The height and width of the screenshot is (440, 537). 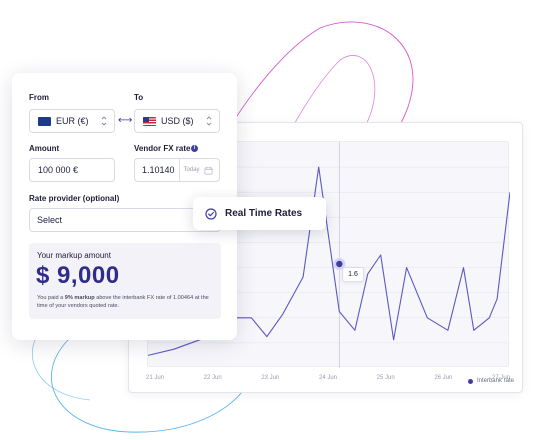 I want to click on markup-amount: $ 9,000, so click(x=78, y=275).